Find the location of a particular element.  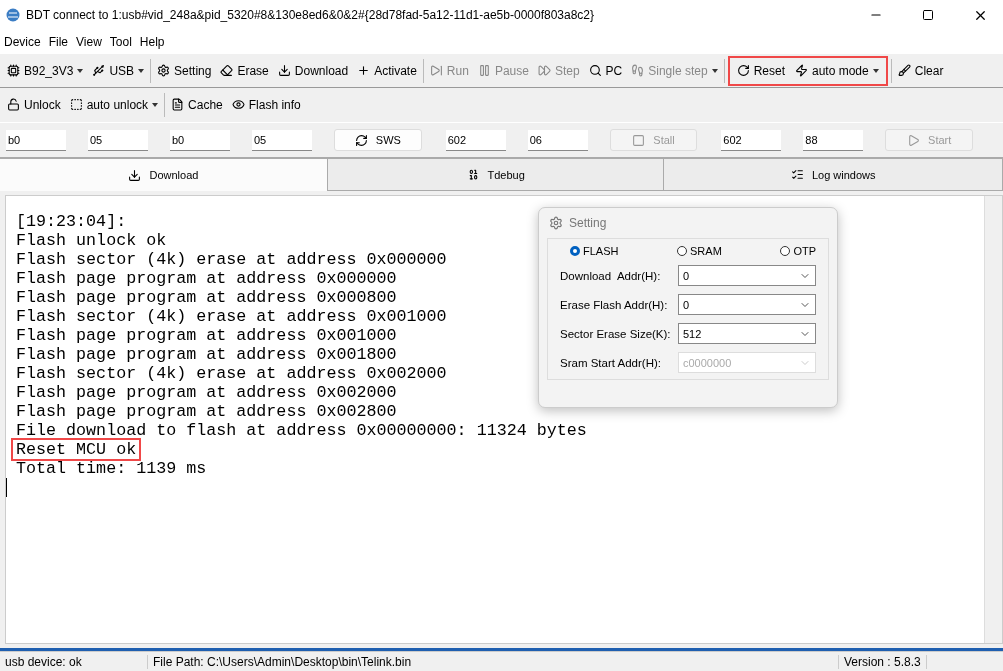

toolbar-button: Flash info is located at coordinates (266, 104).